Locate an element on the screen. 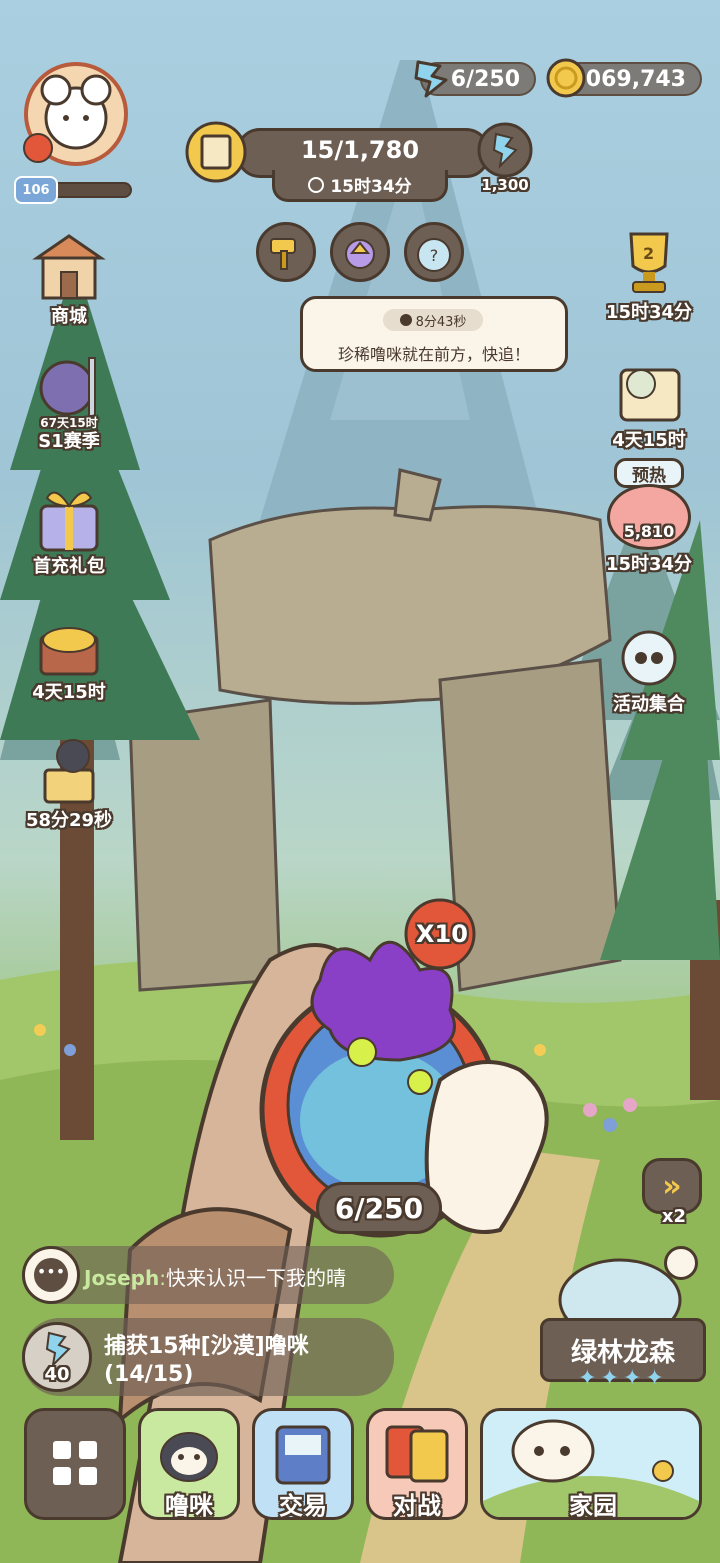 This screenshot has width=720, height=1563. mission-progress: (14/15) is located at coordinates (149, 1374).